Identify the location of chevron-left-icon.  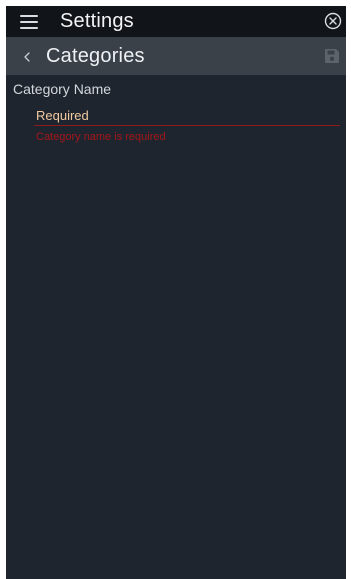
(27, 56).